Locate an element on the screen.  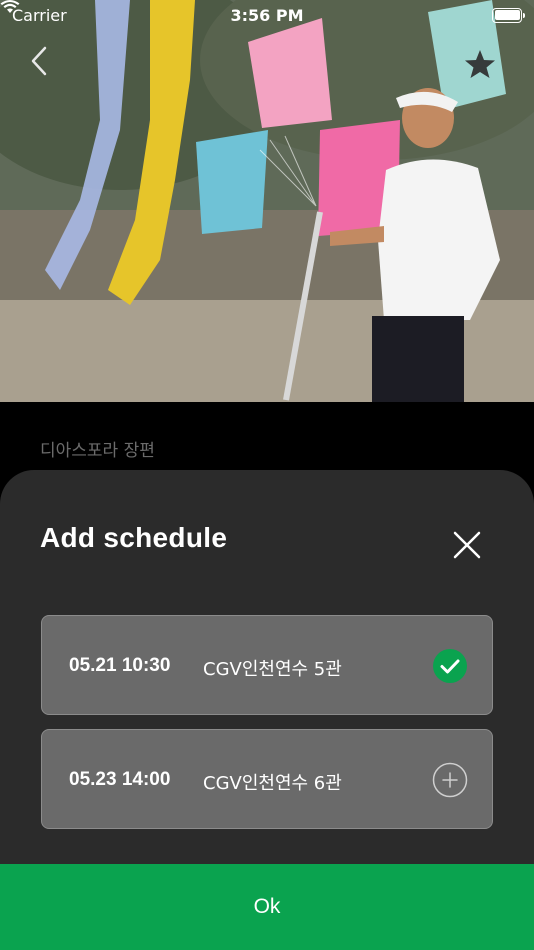
chevron-left-icon is located at coordinates (39, 61).